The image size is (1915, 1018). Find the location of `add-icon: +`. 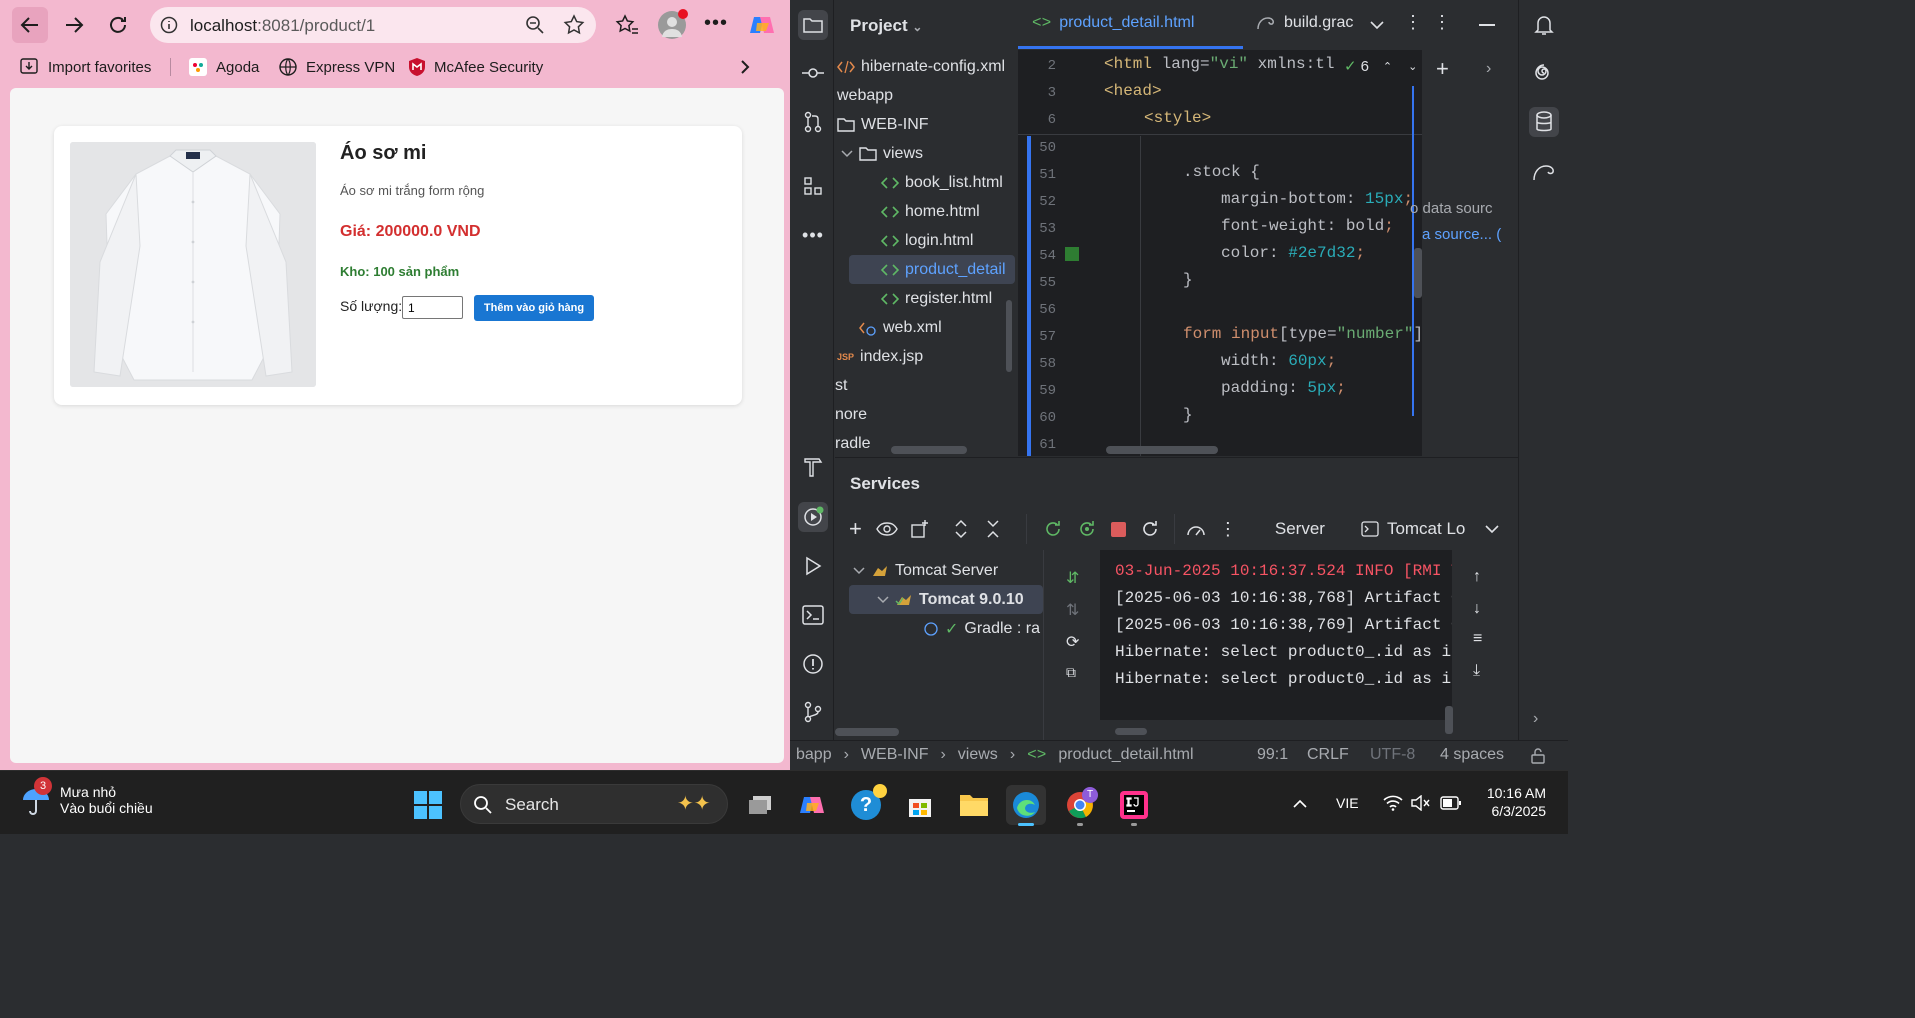

add-icon: + is located at coordinates (1442, 69).